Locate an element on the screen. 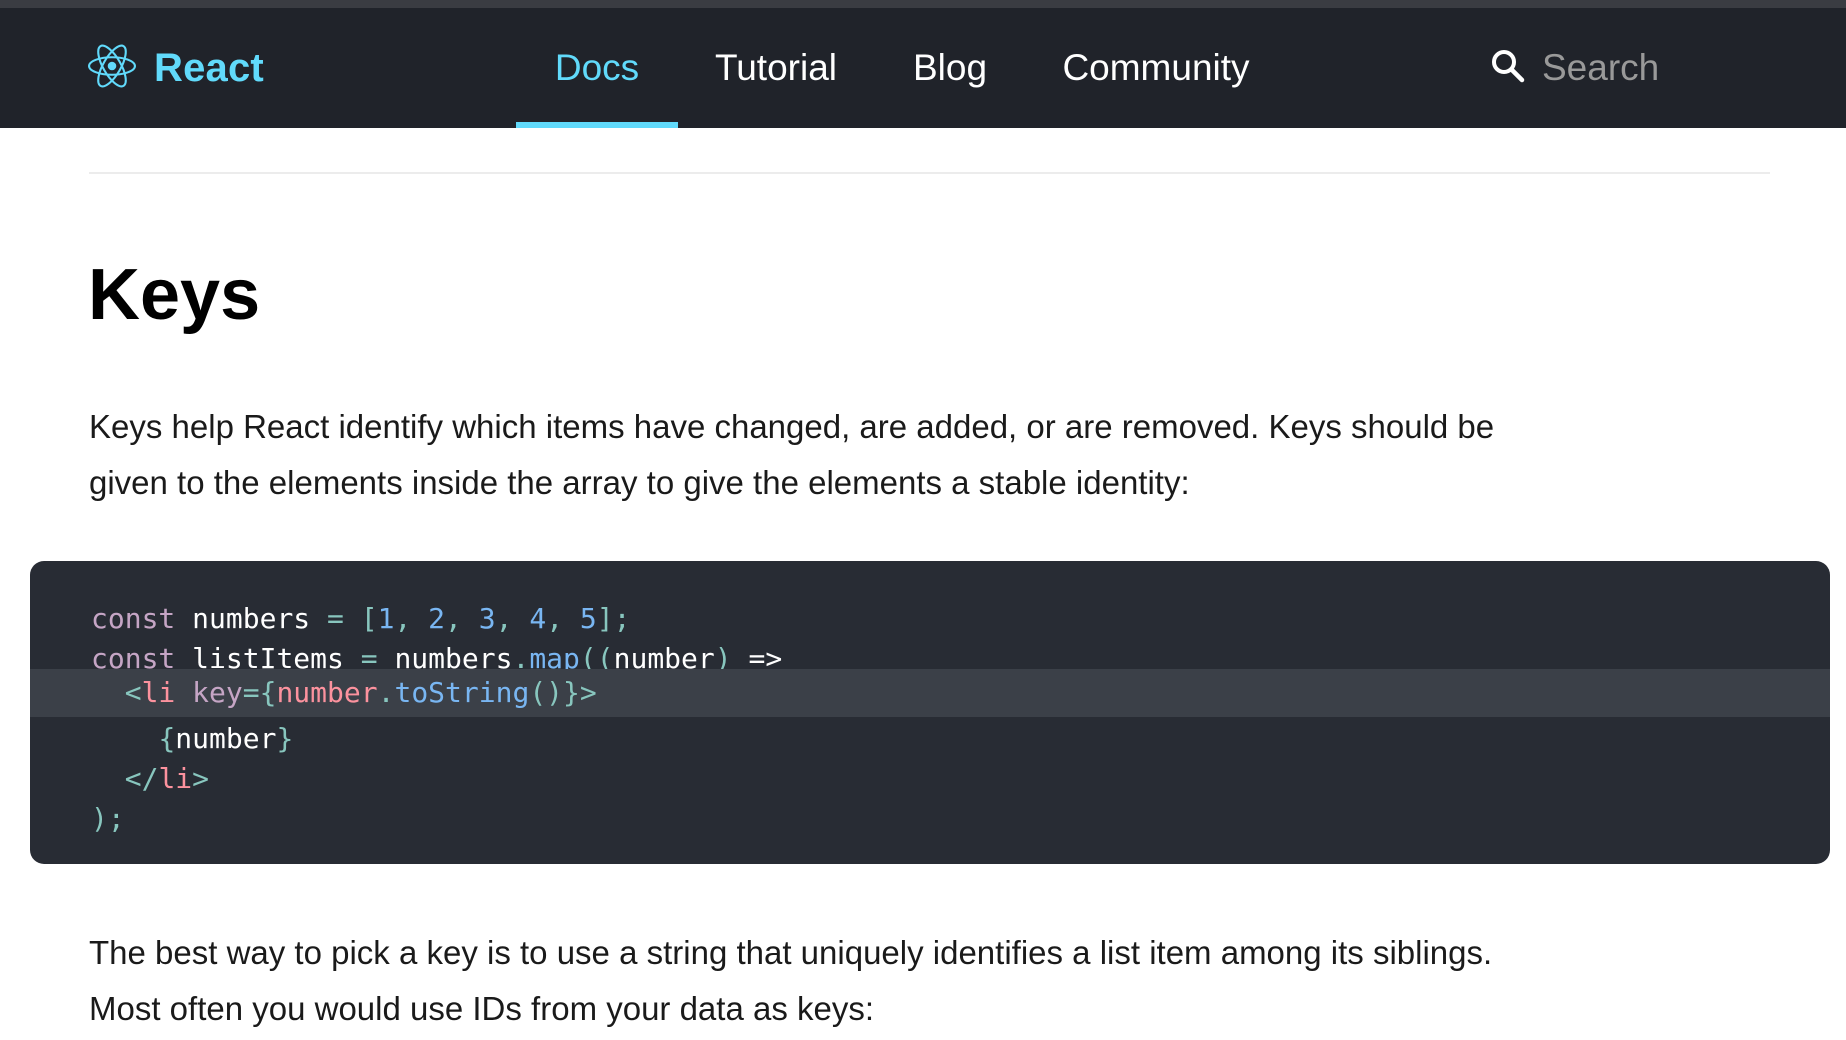 The height and width of the screenshot is (1040, 1846). code-token: </ is located at coordinates (141, 778).